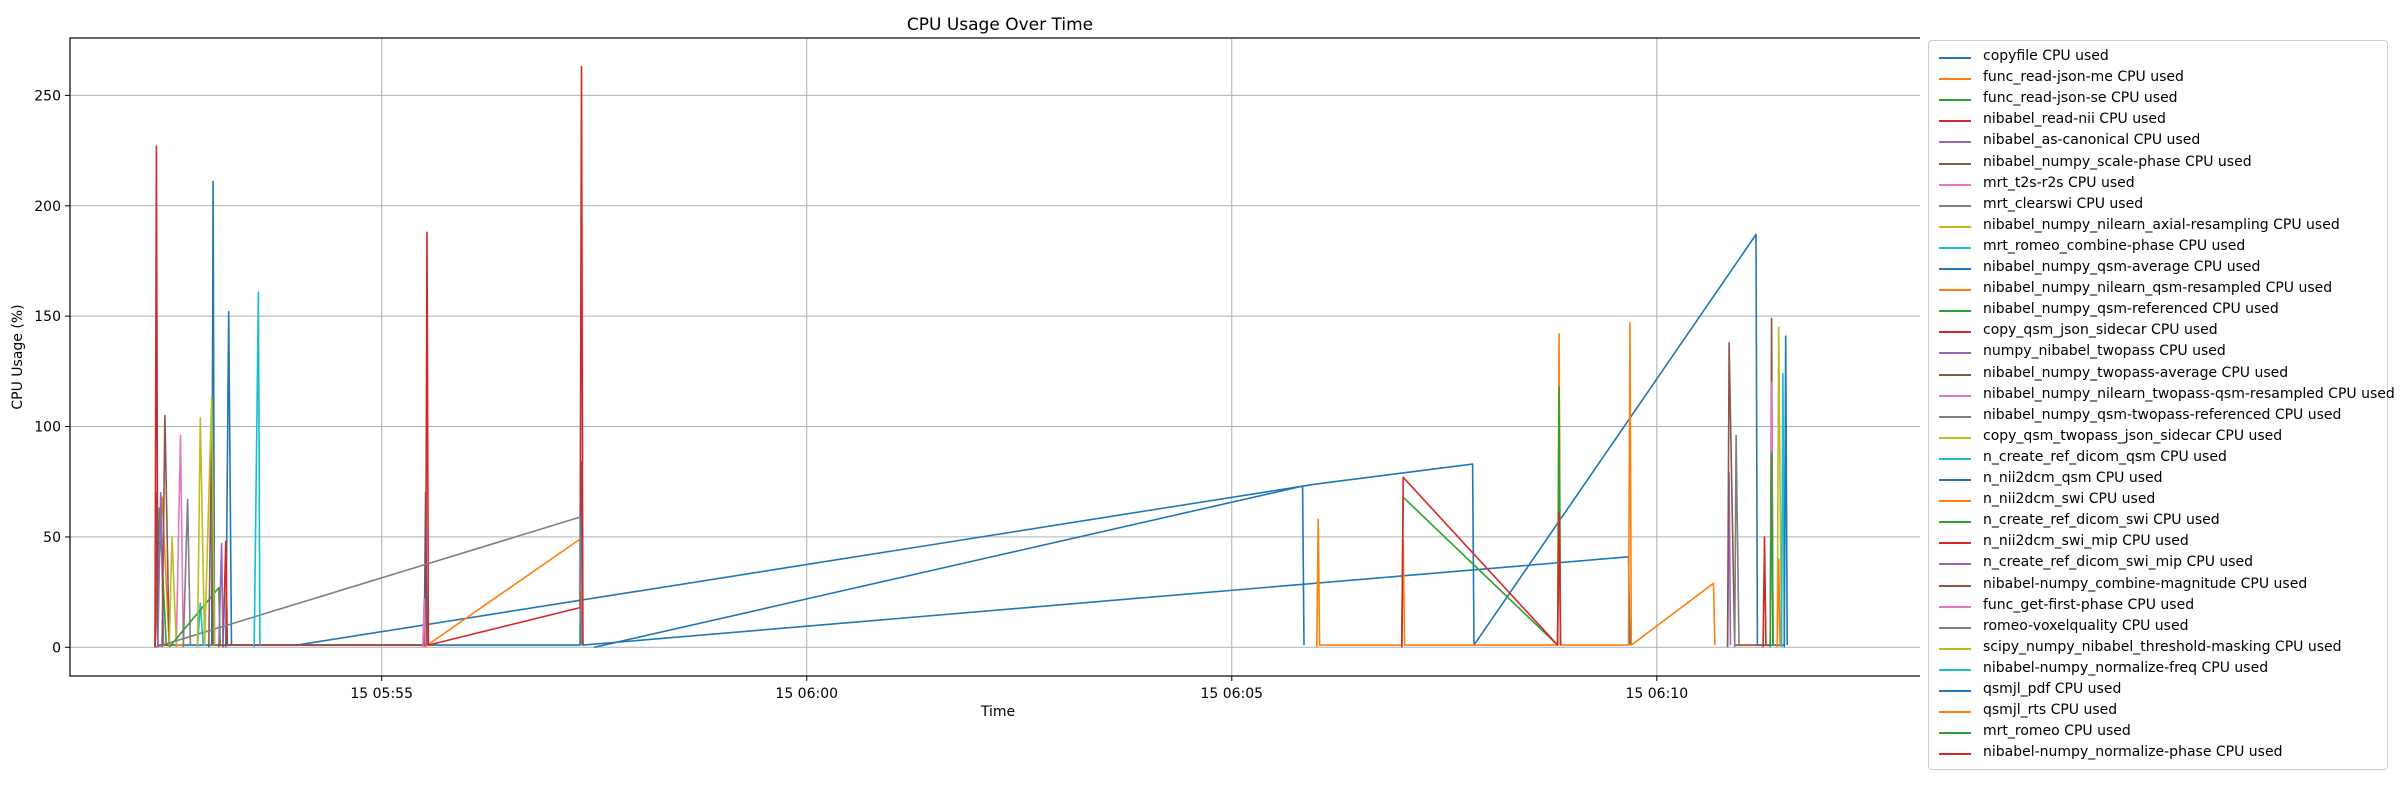 This screenshot has width=2400, height=800. I want to click on legend-label: func_read-json-me CPU used, so click(2083, 77).